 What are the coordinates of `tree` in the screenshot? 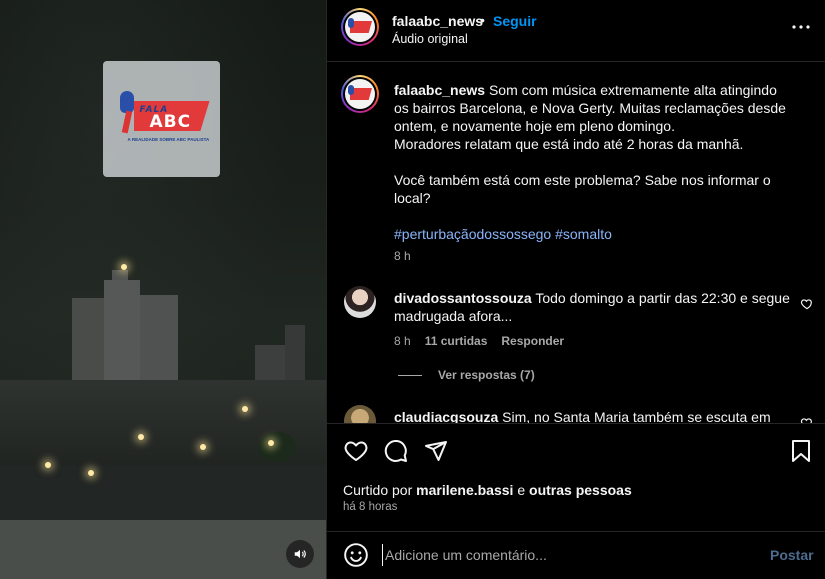 It's located at (277, 447).